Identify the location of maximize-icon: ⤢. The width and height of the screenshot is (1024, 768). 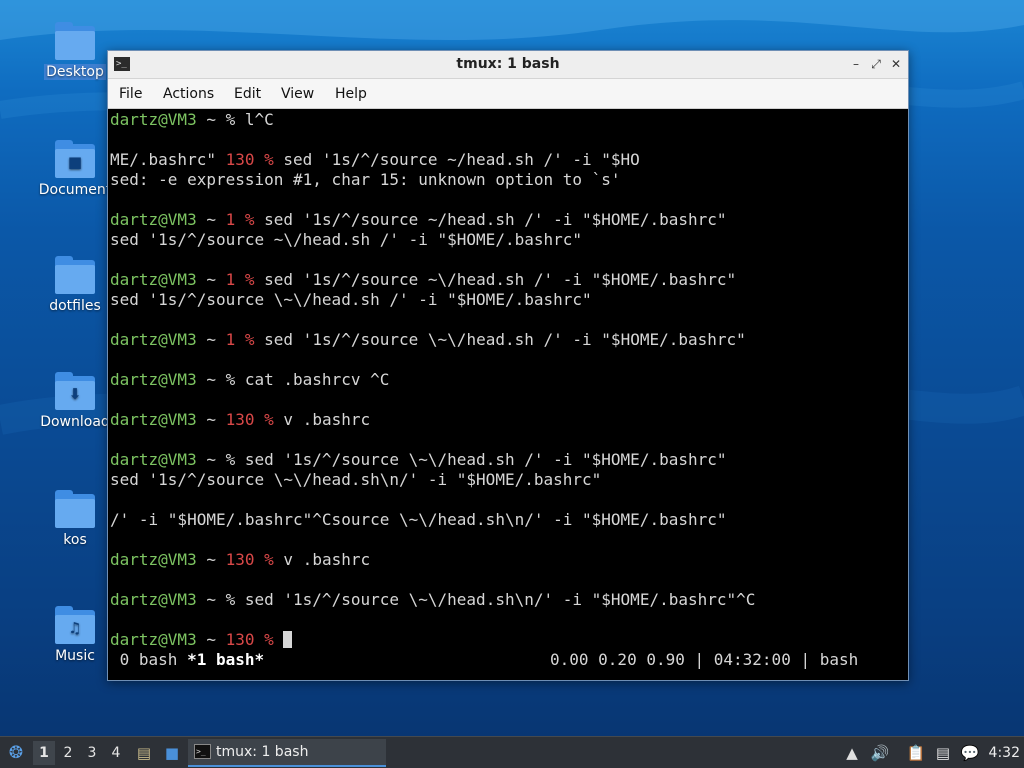
(876, 64).